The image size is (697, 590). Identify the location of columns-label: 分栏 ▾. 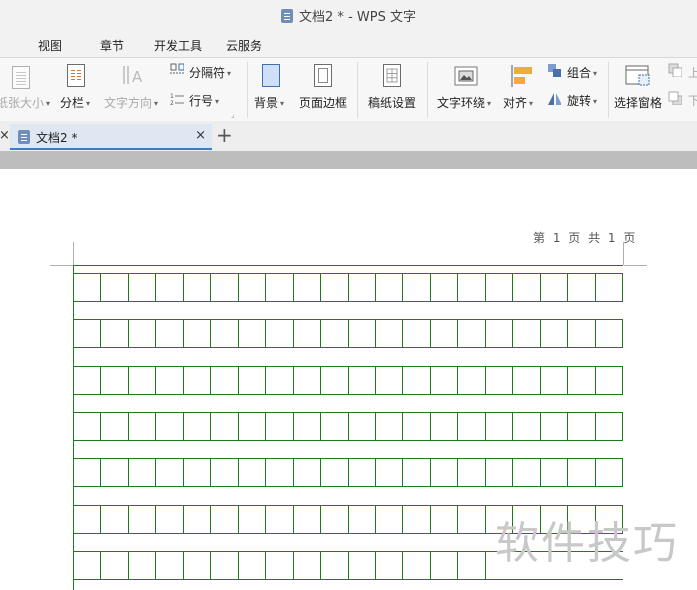
(75, 103).